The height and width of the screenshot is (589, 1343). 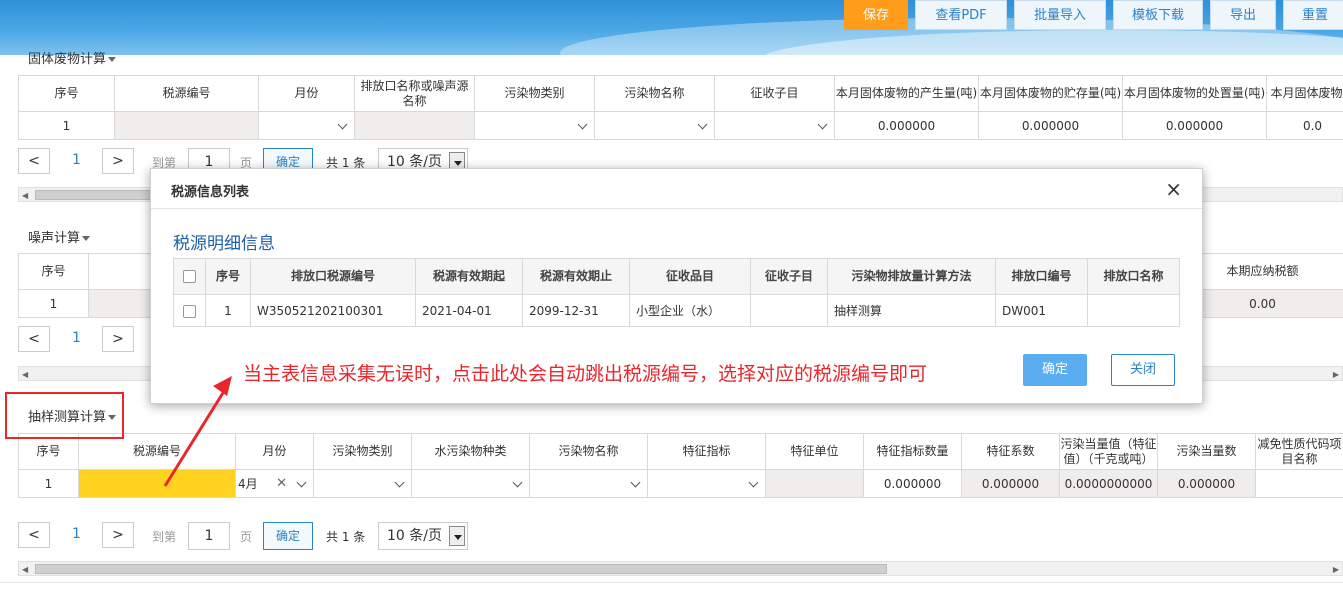 What do you see at coordinates (306, 125) in the screenshot?
I see `month-select` at bounding box center [306, 125].